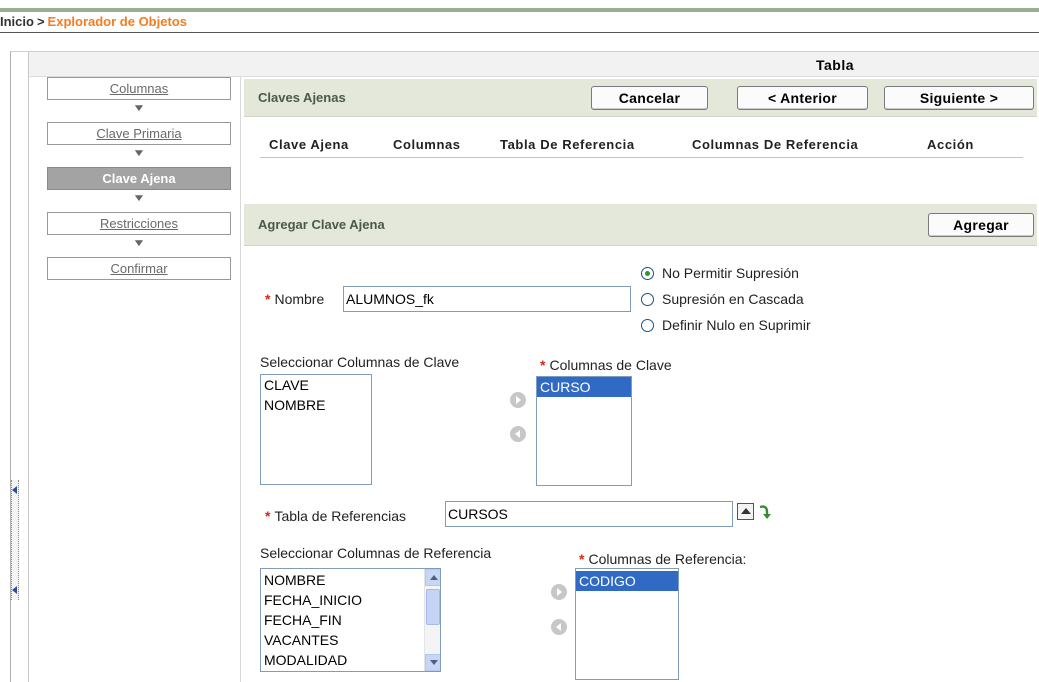  What do you see at coordinates (316, 429) in the screenshot?
I see `available-key-columns-list: CLAVE NOMBRE` at bounding box center [316, 429].